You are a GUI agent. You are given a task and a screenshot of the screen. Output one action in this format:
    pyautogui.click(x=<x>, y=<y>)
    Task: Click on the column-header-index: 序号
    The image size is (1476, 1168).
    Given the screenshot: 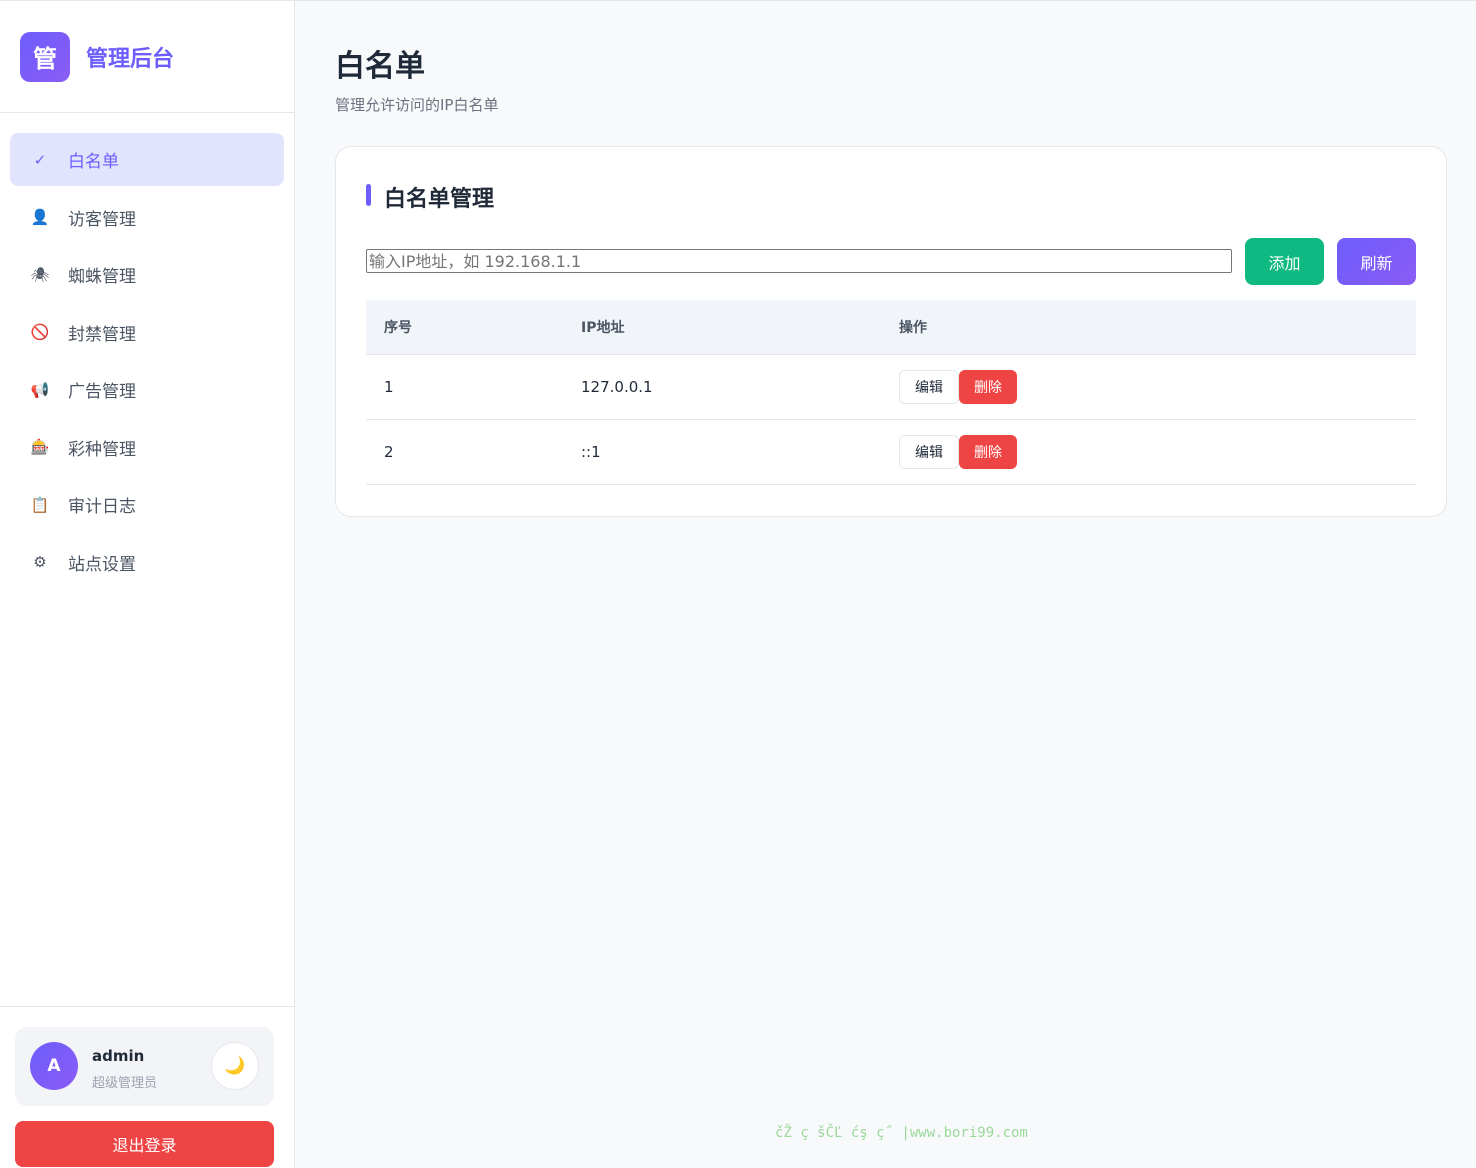 What is the action you would take?
    pyautogui.click(x=398, y=328)
    